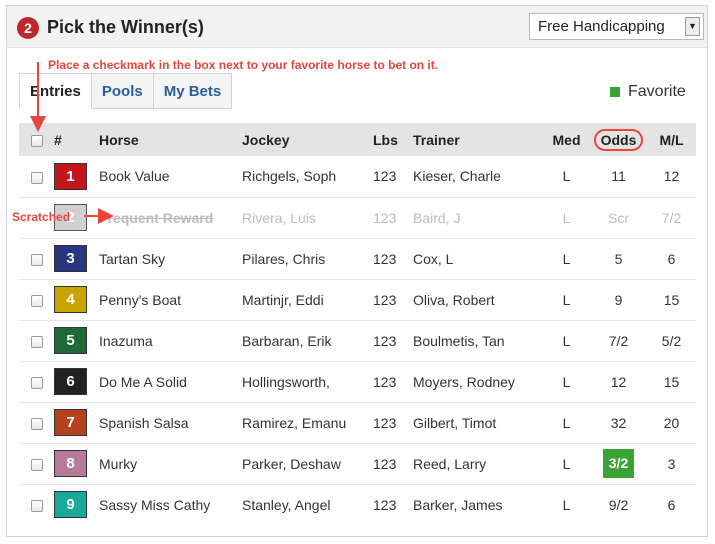  Describe the element at coordinates (671, 139) in the screenshot. I see `column-ml: M/L` at that location.